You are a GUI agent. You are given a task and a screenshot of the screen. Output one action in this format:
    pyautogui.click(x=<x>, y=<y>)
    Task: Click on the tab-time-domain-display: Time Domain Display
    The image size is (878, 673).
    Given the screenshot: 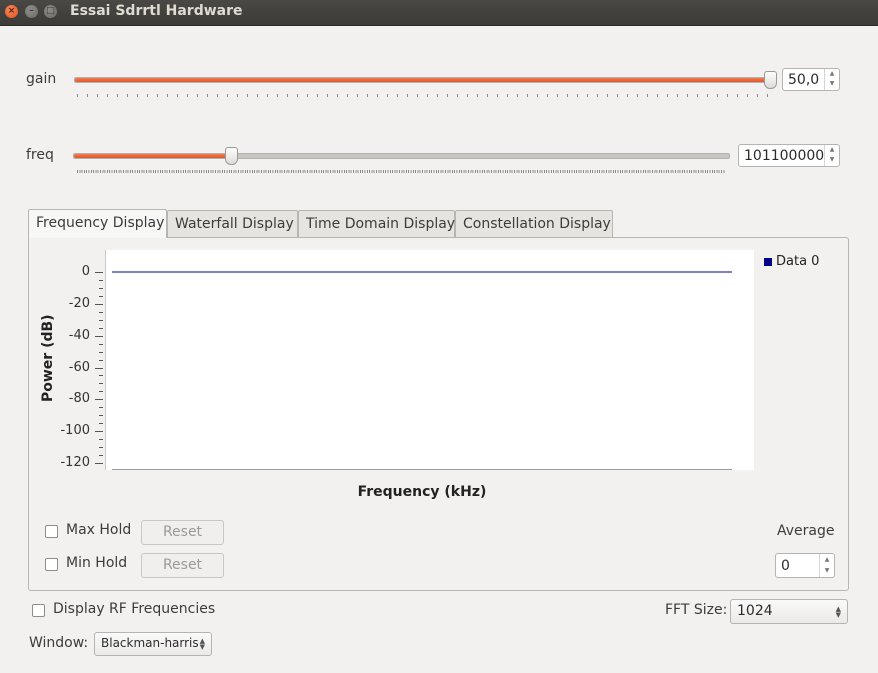 What is the action you would take?
    pyautogui.click(x=376, y=223)
    